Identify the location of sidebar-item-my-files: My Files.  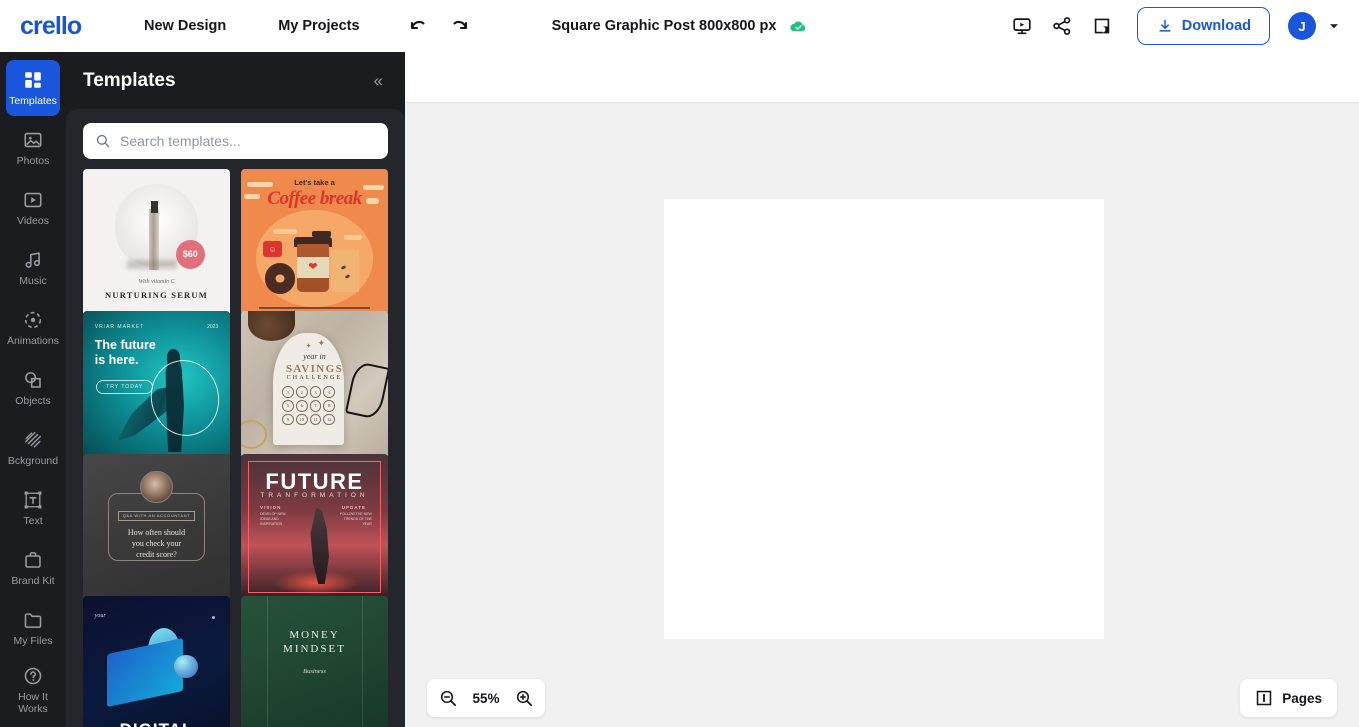
(33, 628).